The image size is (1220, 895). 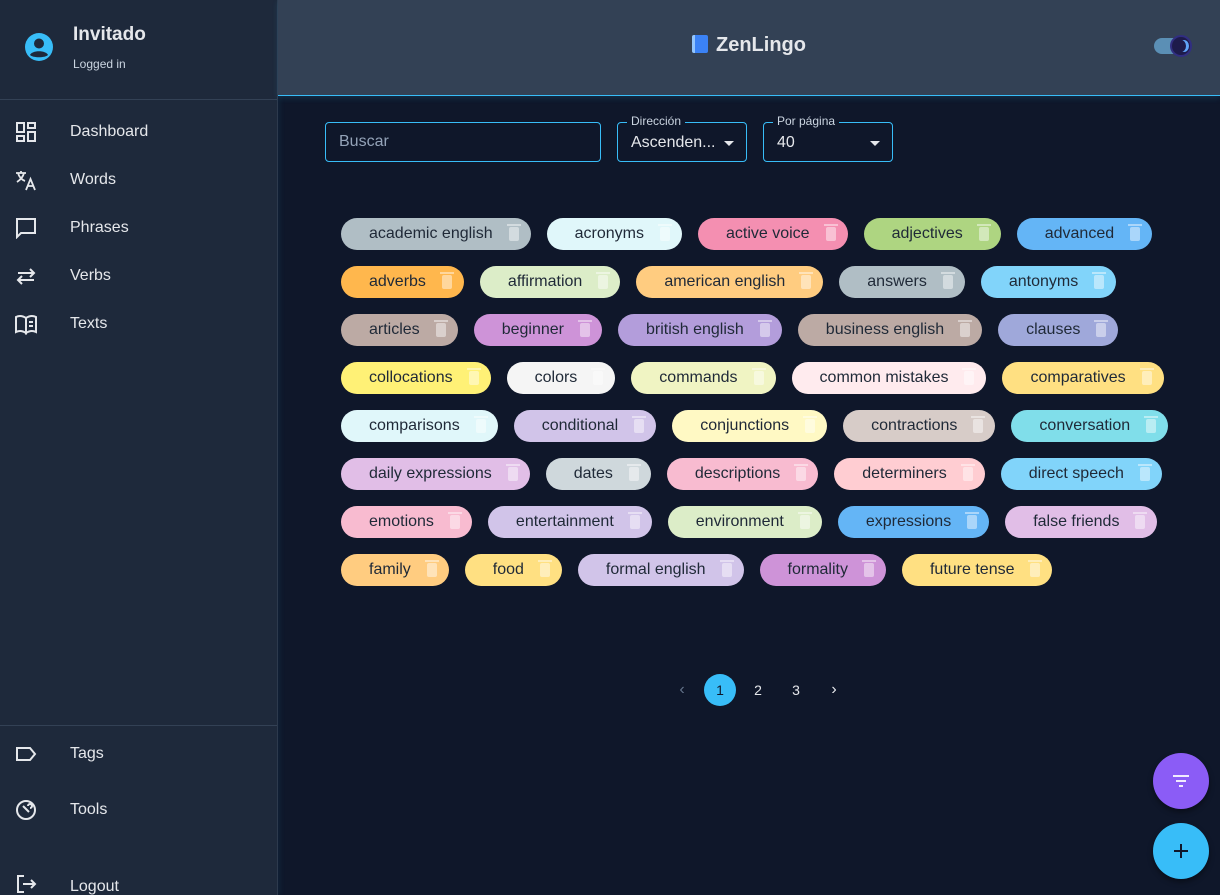 I want to click on tag-chip: expressions, so click(x=913, y=522).